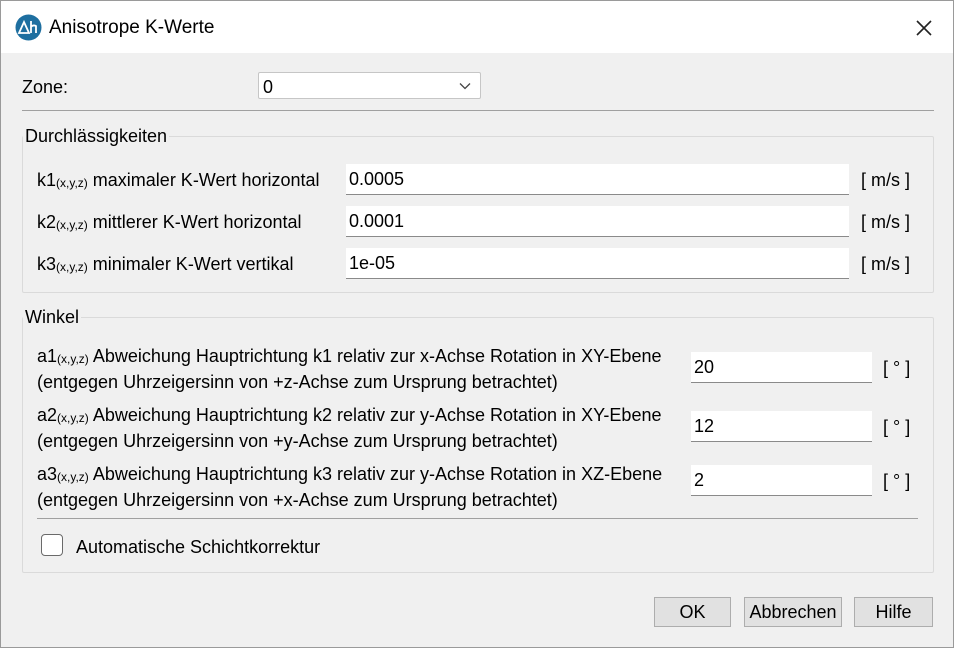  What do you see at coordinates (45, 87) in the screenshot?
I see `zone-label: Zone:` at bounding box center [45, 87].